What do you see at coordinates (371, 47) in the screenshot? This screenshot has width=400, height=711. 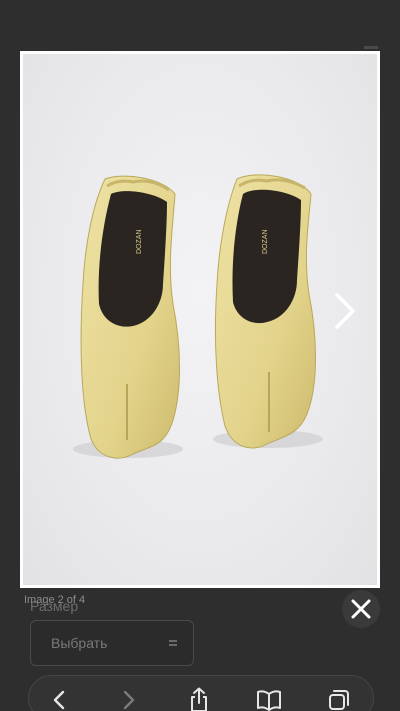 I see `page-menu-icon` at bounding box center [371, 47].